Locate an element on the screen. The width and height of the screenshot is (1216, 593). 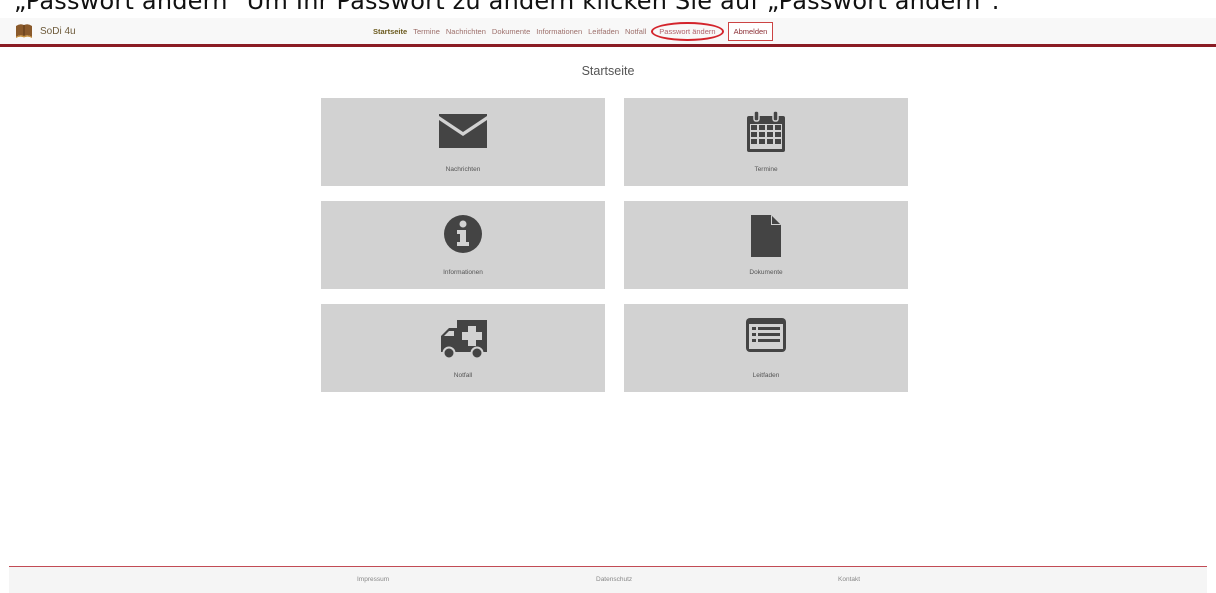
envelope-icon is located at coordinates (463, 131).